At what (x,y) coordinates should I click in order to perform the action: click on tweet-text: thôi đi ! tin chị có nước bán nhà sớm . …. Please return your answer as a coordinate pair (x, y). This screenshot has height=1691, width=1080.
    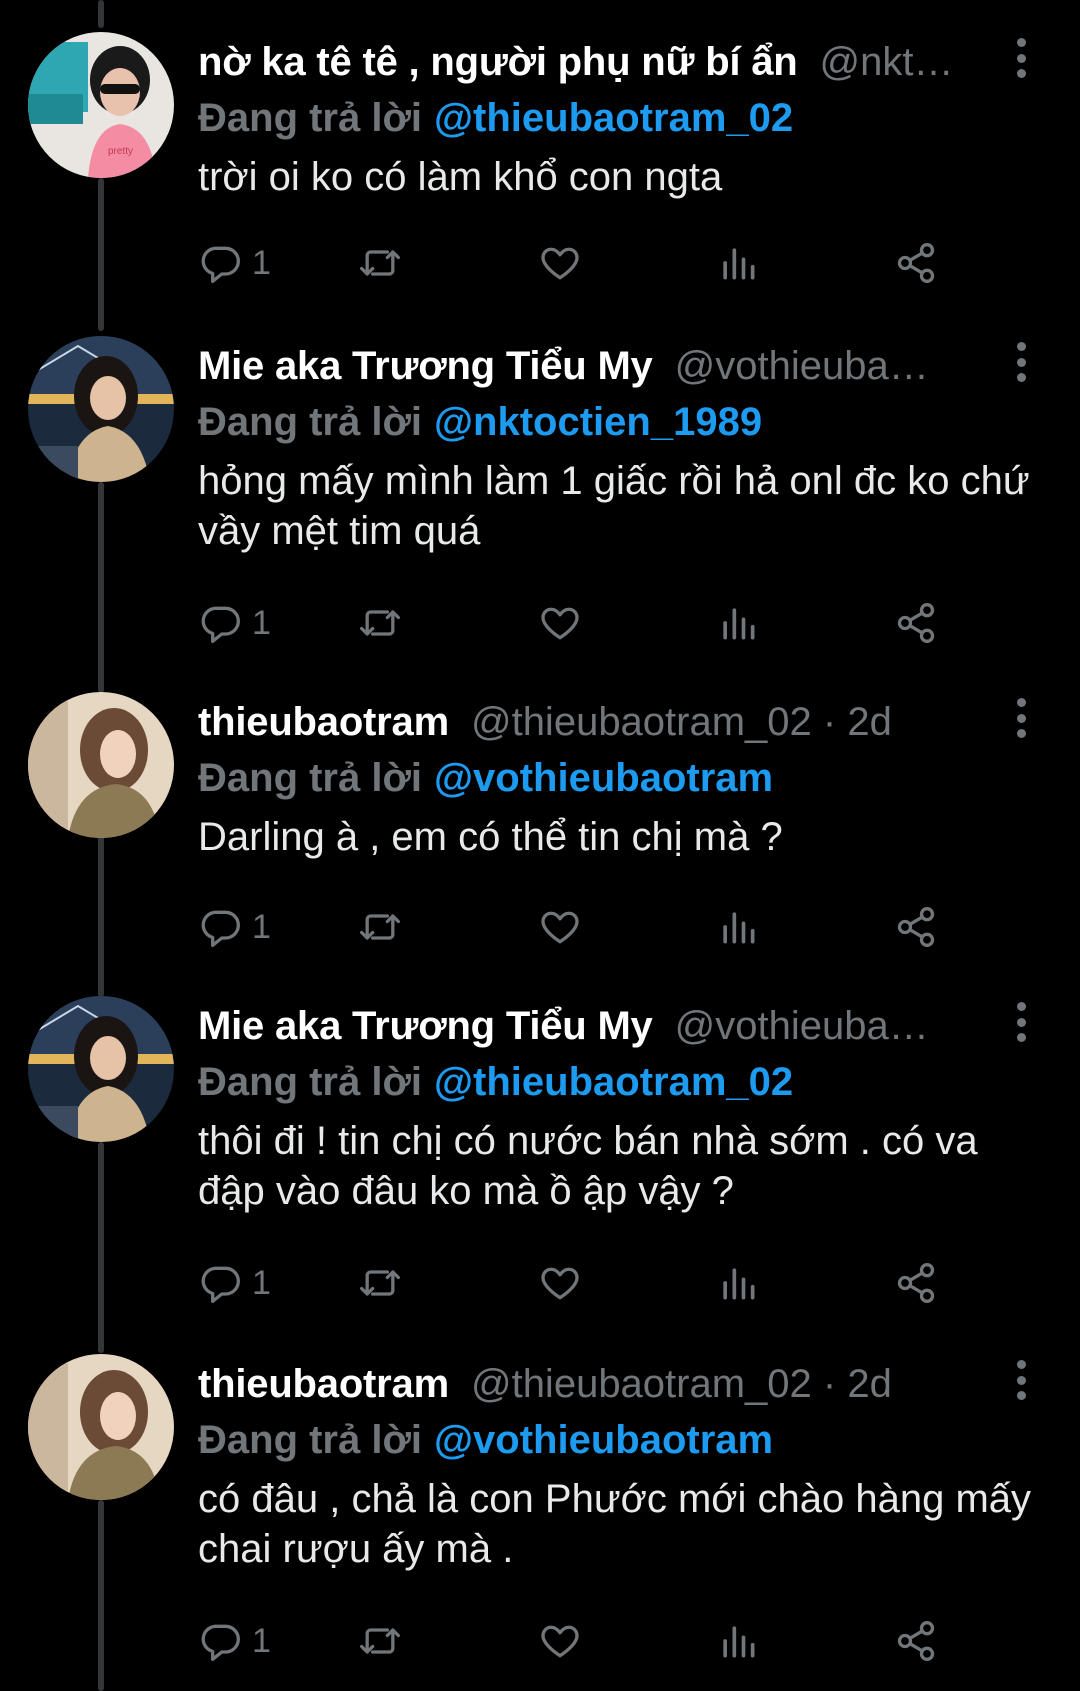
    Looking at the image, I should click on (588, 1166).